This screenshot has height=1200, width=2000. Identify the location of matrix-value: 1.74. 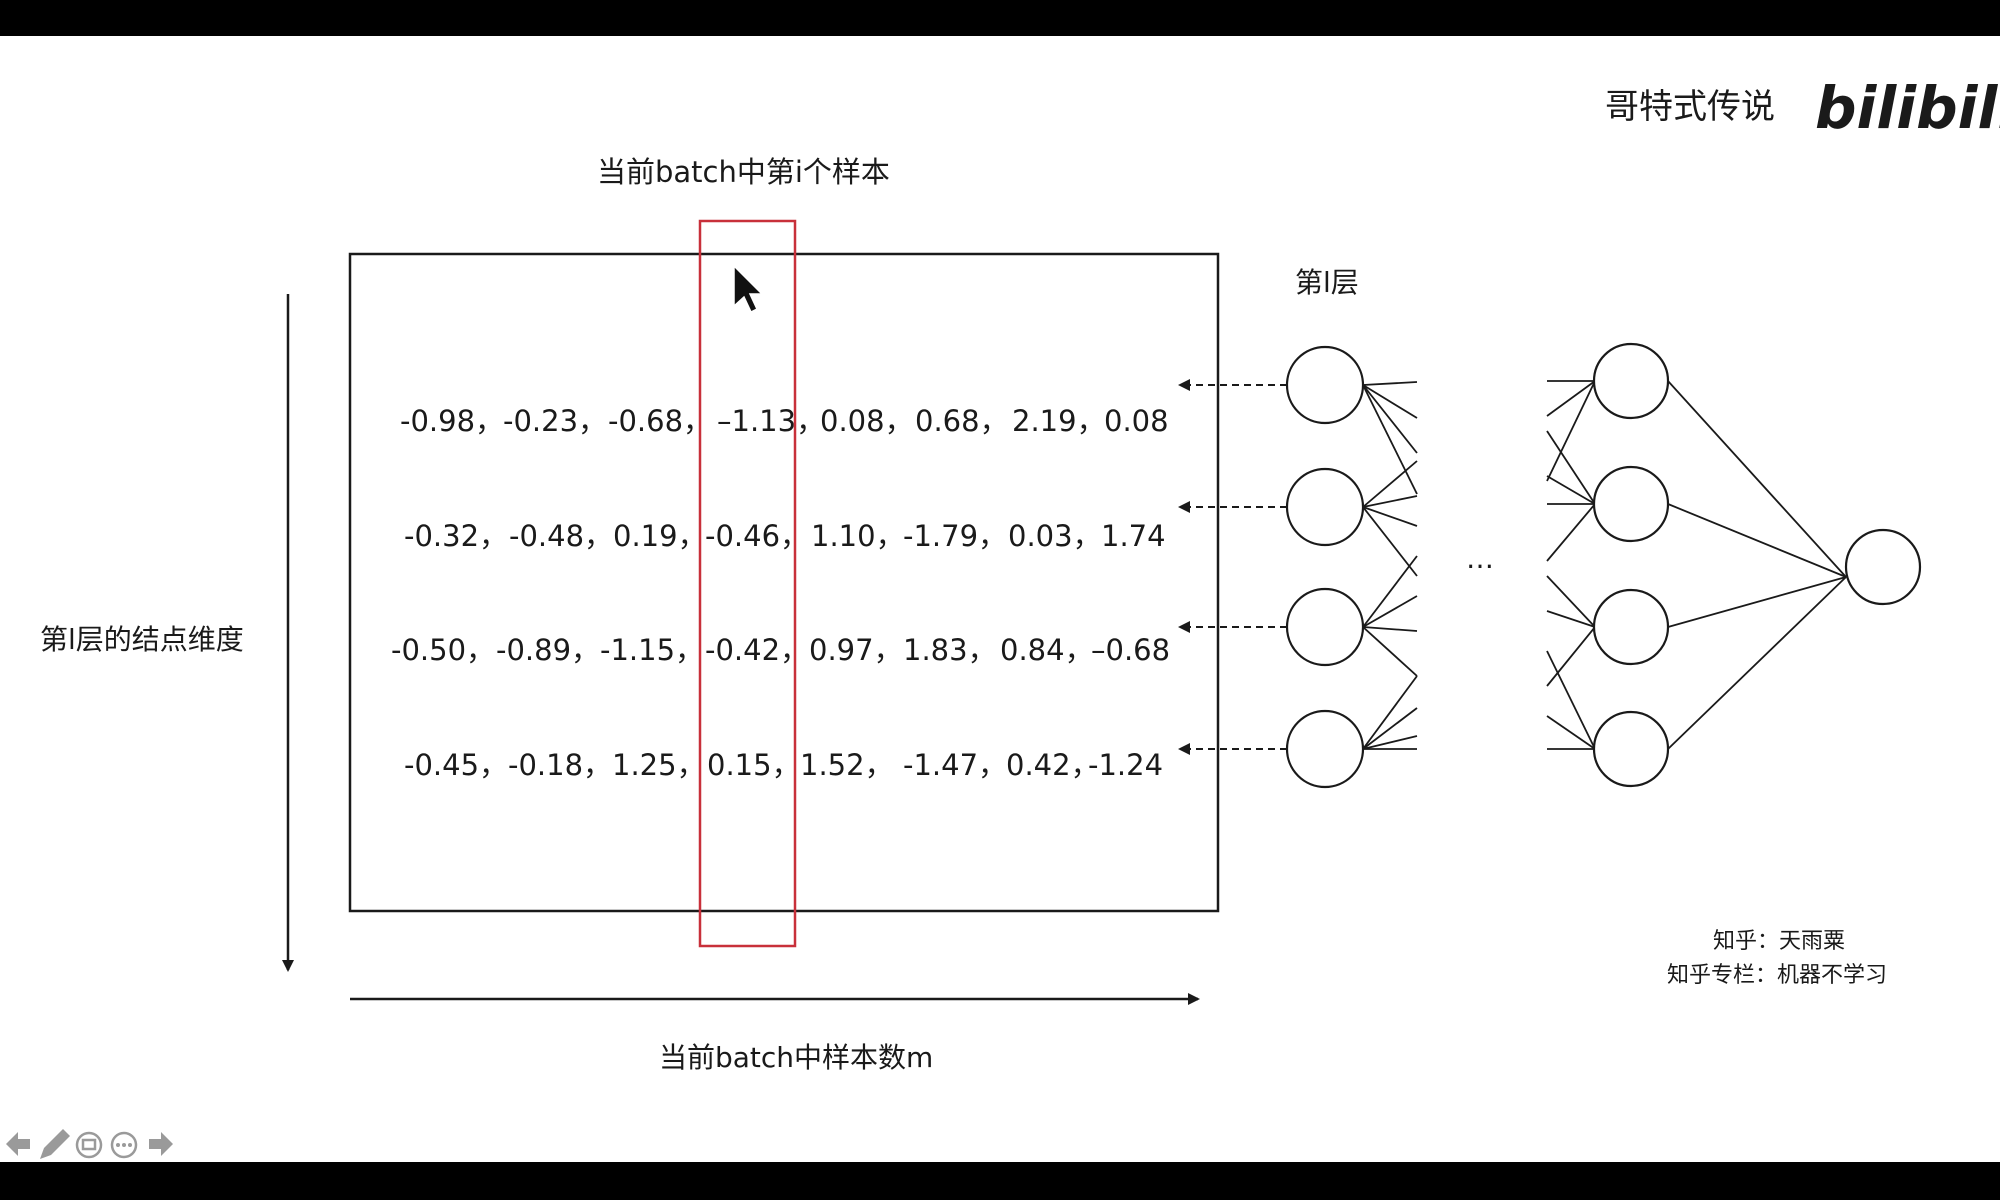
(1133, 536).